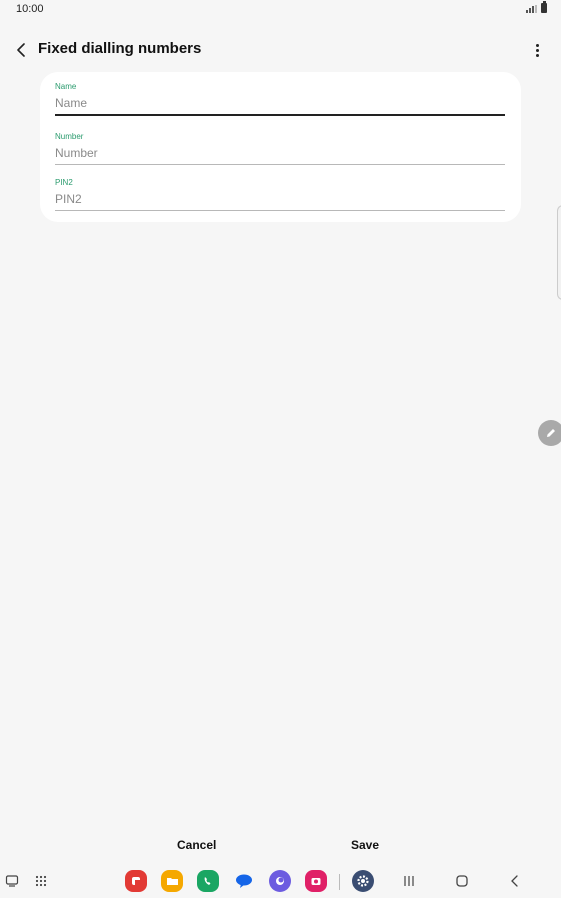 The image size is (561, 898). I want to click on status-bar: 10:00, so click(280, 9).